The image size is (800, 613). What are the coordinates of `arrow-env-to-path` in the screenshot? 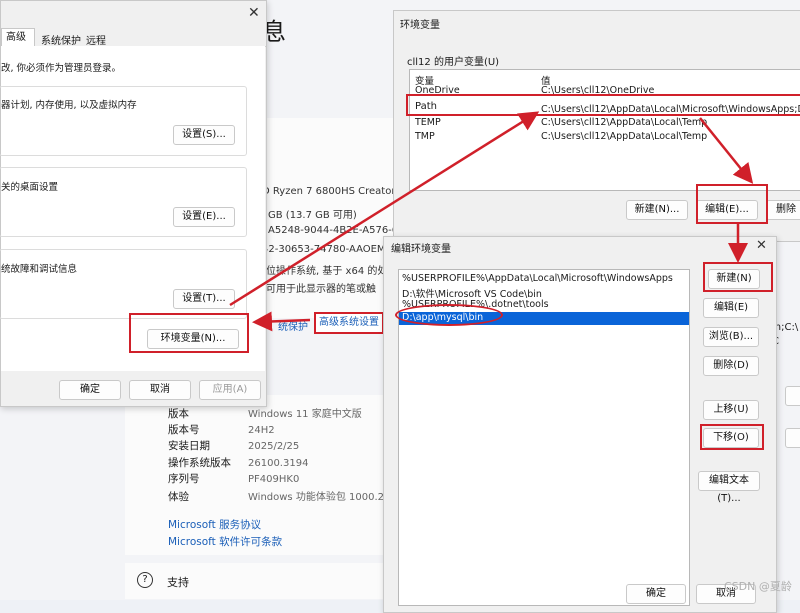 It's located at (384, 209).